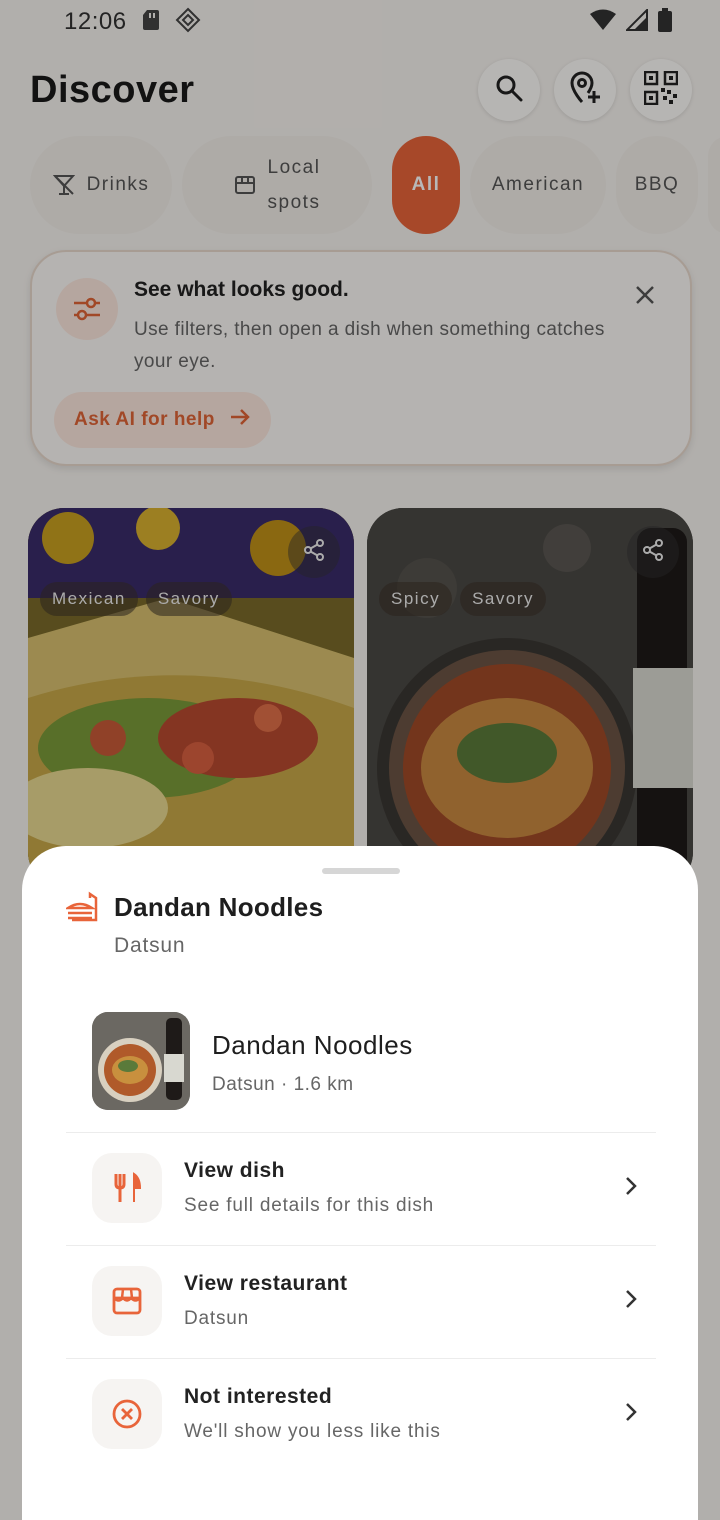 This screenshot has height=1520, width=720. Describe the element at coordinates (219, 907) in the screenshot. I see `sheet-title: Dandan Noodles` at that location.